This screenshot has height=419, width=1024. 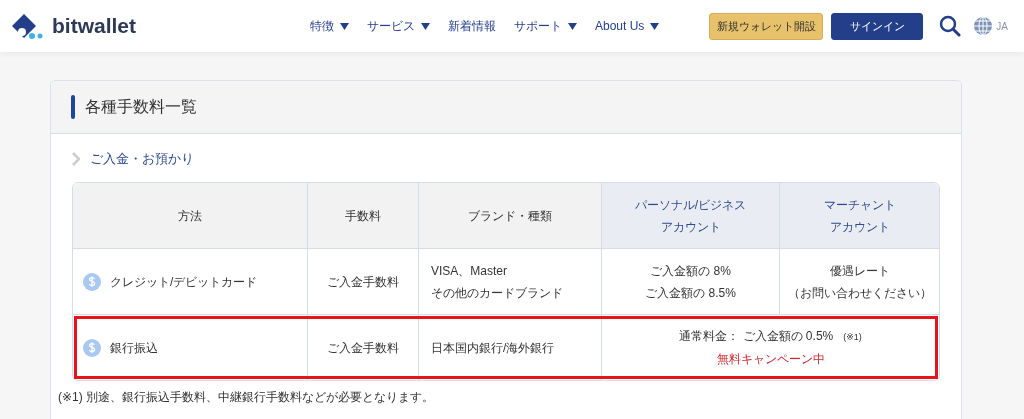 What do you see at coordinates (363, 216) in the screenshot?
I see `column-header: 手数料` at bounding box center [363, 216].